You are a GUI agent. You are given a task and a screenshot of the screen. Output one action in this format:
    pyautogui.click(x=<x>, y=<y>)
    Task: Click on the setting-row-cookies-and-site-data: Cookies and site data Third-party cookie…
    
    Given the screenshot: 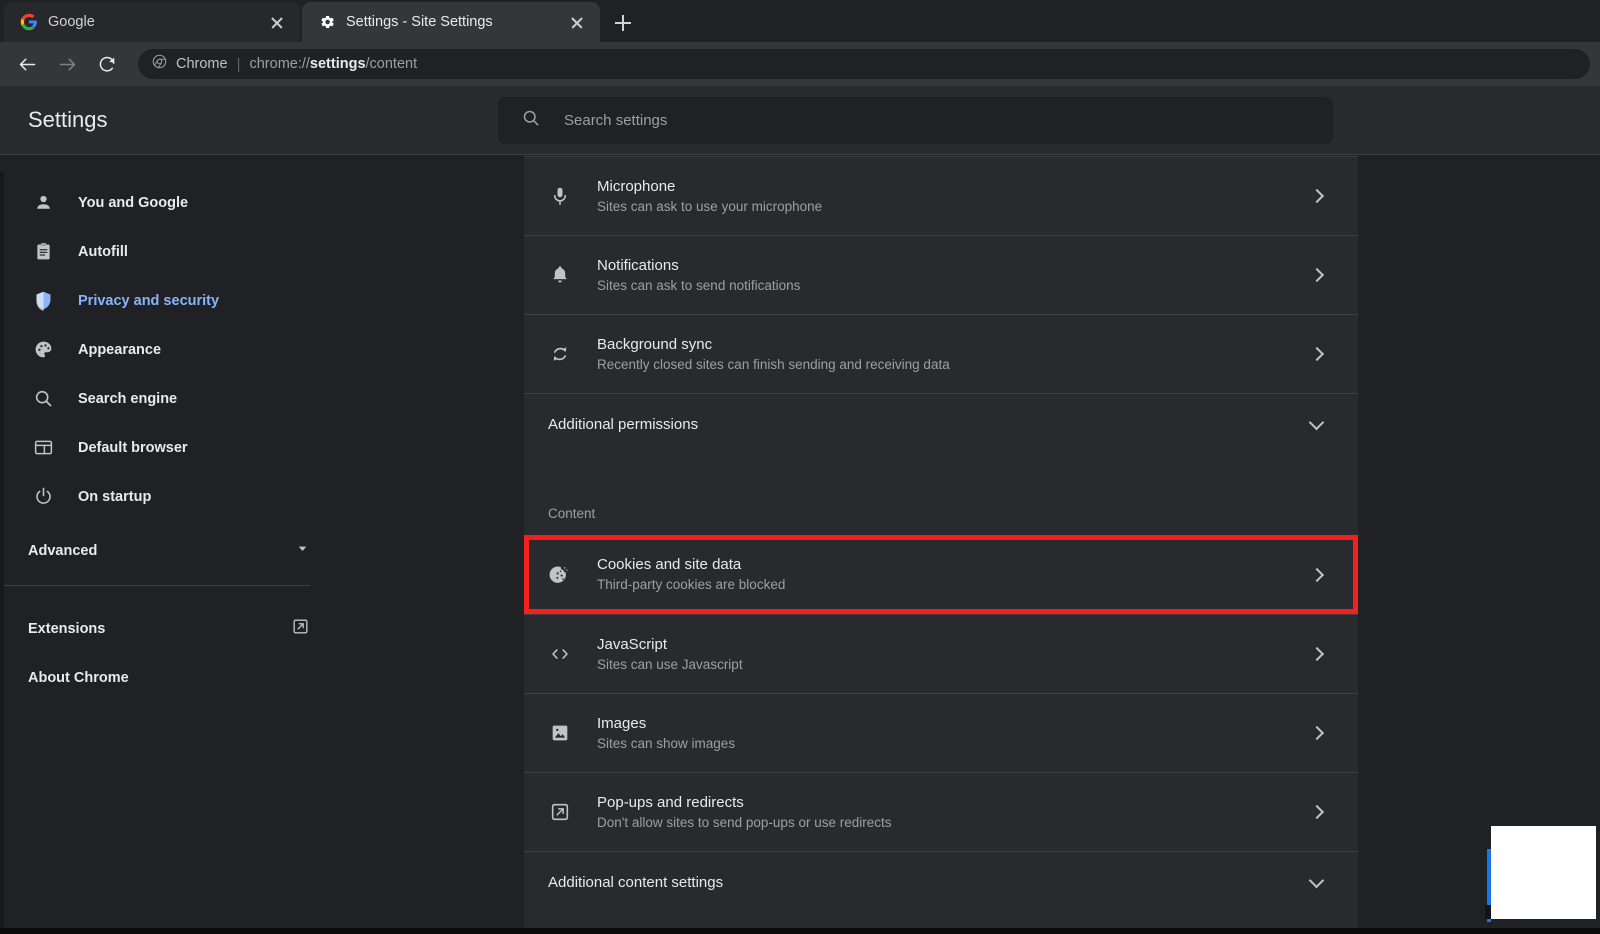 What is the action you would take?
    pyautogui.click(x=941, y=574)
    